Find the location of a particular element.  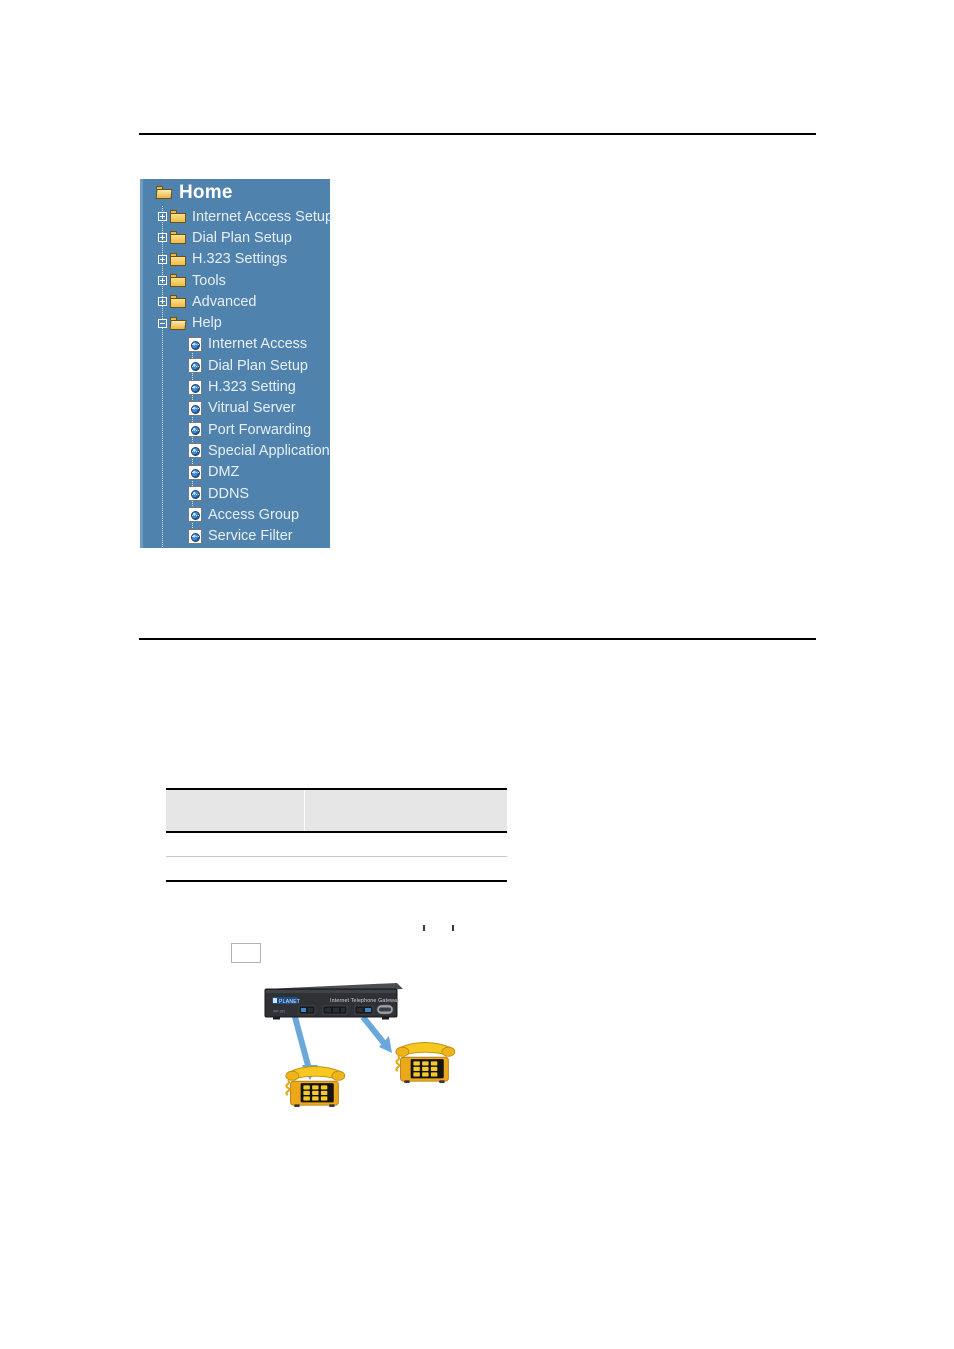

svg-text: PLANET is located at coordinates (289, 1002).